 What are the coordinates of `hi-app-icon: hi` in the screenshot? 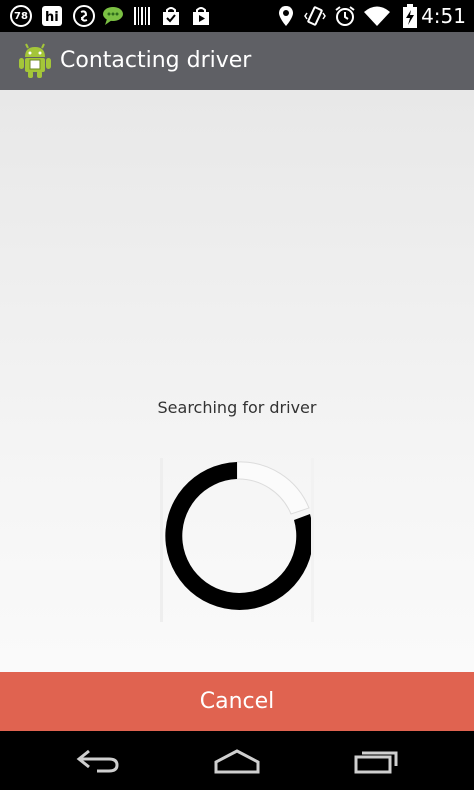 It's located at (52, 16).